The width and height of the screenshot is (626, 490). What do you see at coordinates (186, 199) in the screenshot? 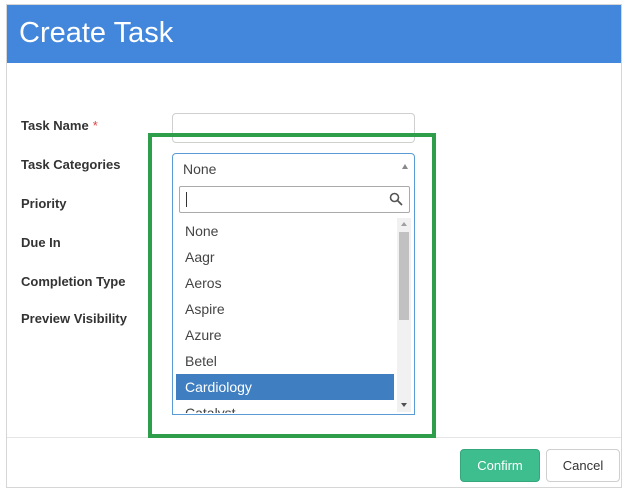
I see `text-cursor` at bounding box center [186, 199].